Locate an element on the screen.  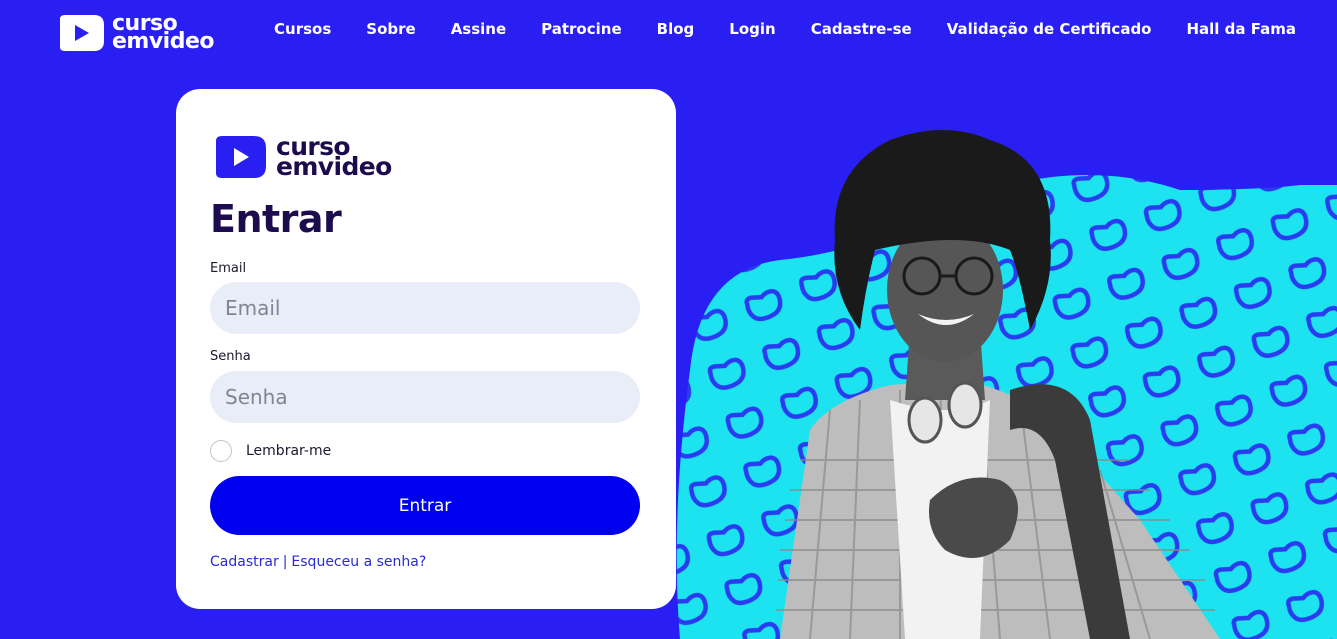
site-logo-text: curso emvideo is located at coordinates (163, 33).